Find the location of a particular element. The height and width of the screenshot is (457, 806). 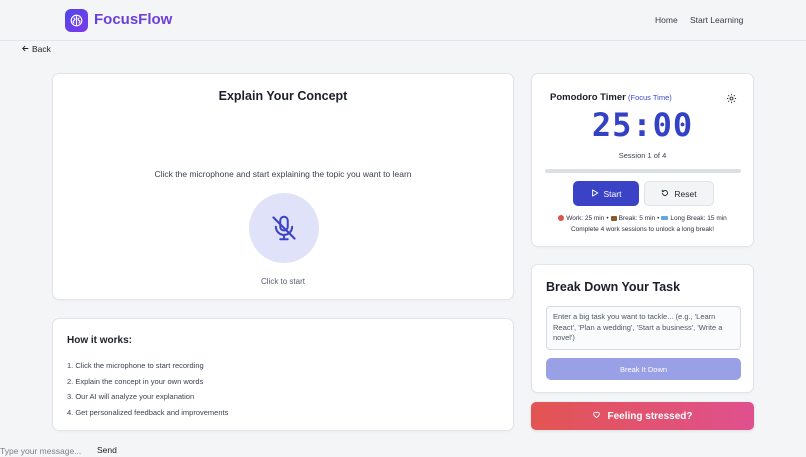

break-duration: Break: 5 min is located at coordinates (637, 218).